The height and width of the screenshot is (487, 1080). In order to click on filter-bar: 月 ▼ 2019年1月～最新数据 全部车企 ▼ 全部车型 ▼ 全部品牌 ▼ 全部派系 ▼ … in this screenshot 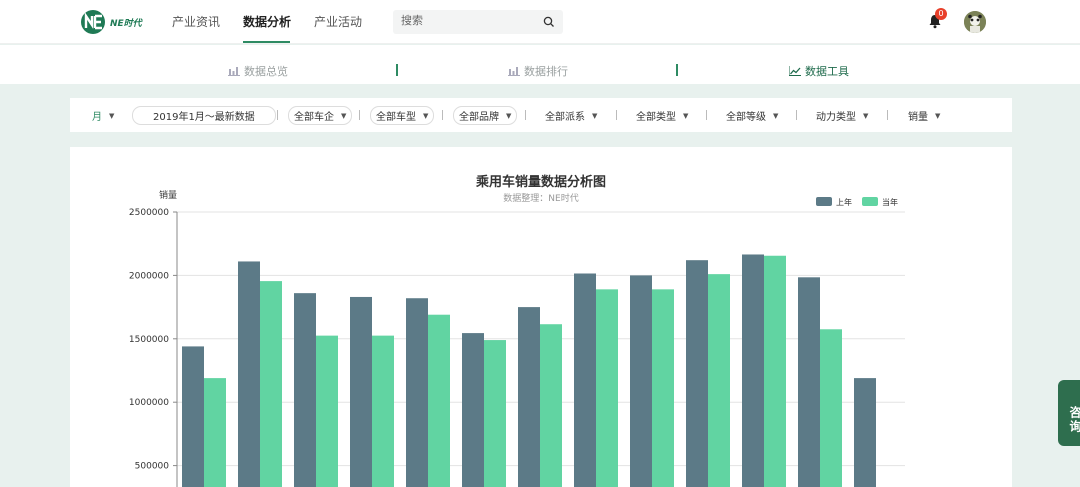, I will do `click(541, 115)`.